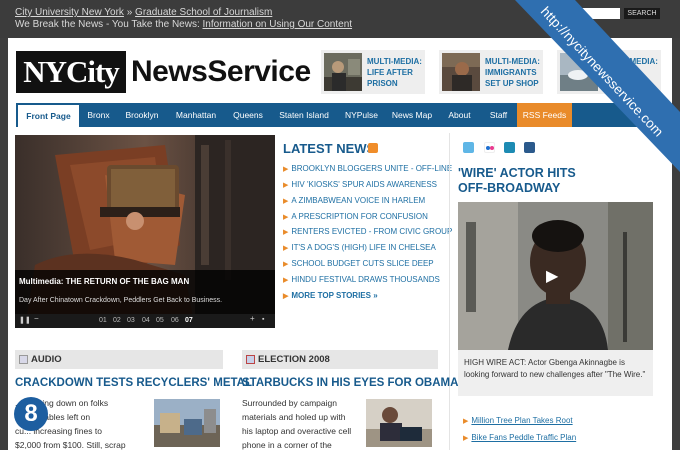 Image resolution: width=680 pixels, height=450 pixels. Describe the element at coordinates (250, 359) in the screenshot. I see `flag-icon` at that location.